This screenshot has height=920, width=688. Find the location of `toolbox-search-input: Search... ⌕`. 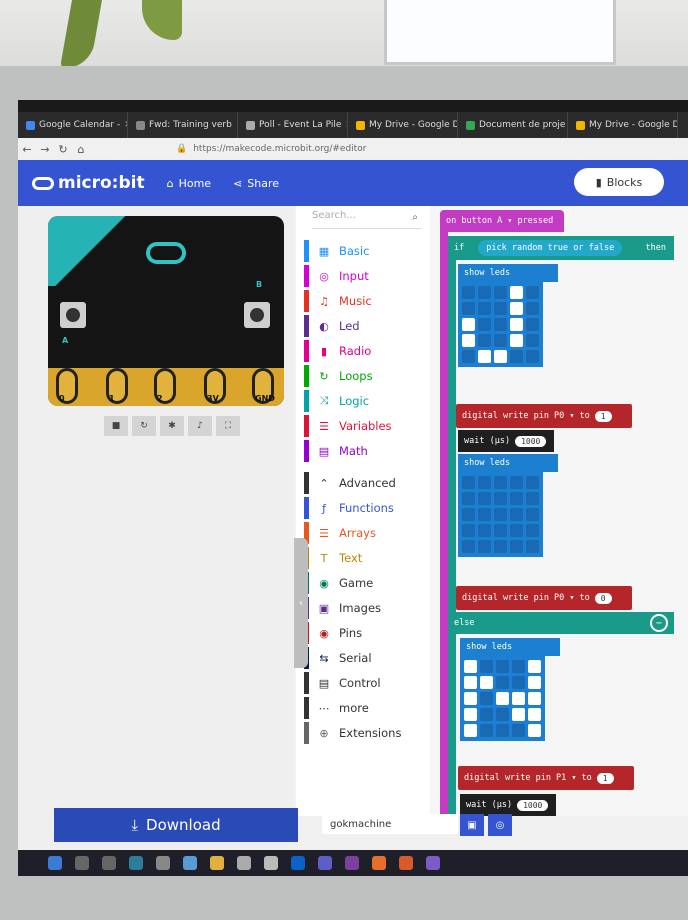

toolbox-search-input: Search... ⌕ is located at coordinates (367, 219).